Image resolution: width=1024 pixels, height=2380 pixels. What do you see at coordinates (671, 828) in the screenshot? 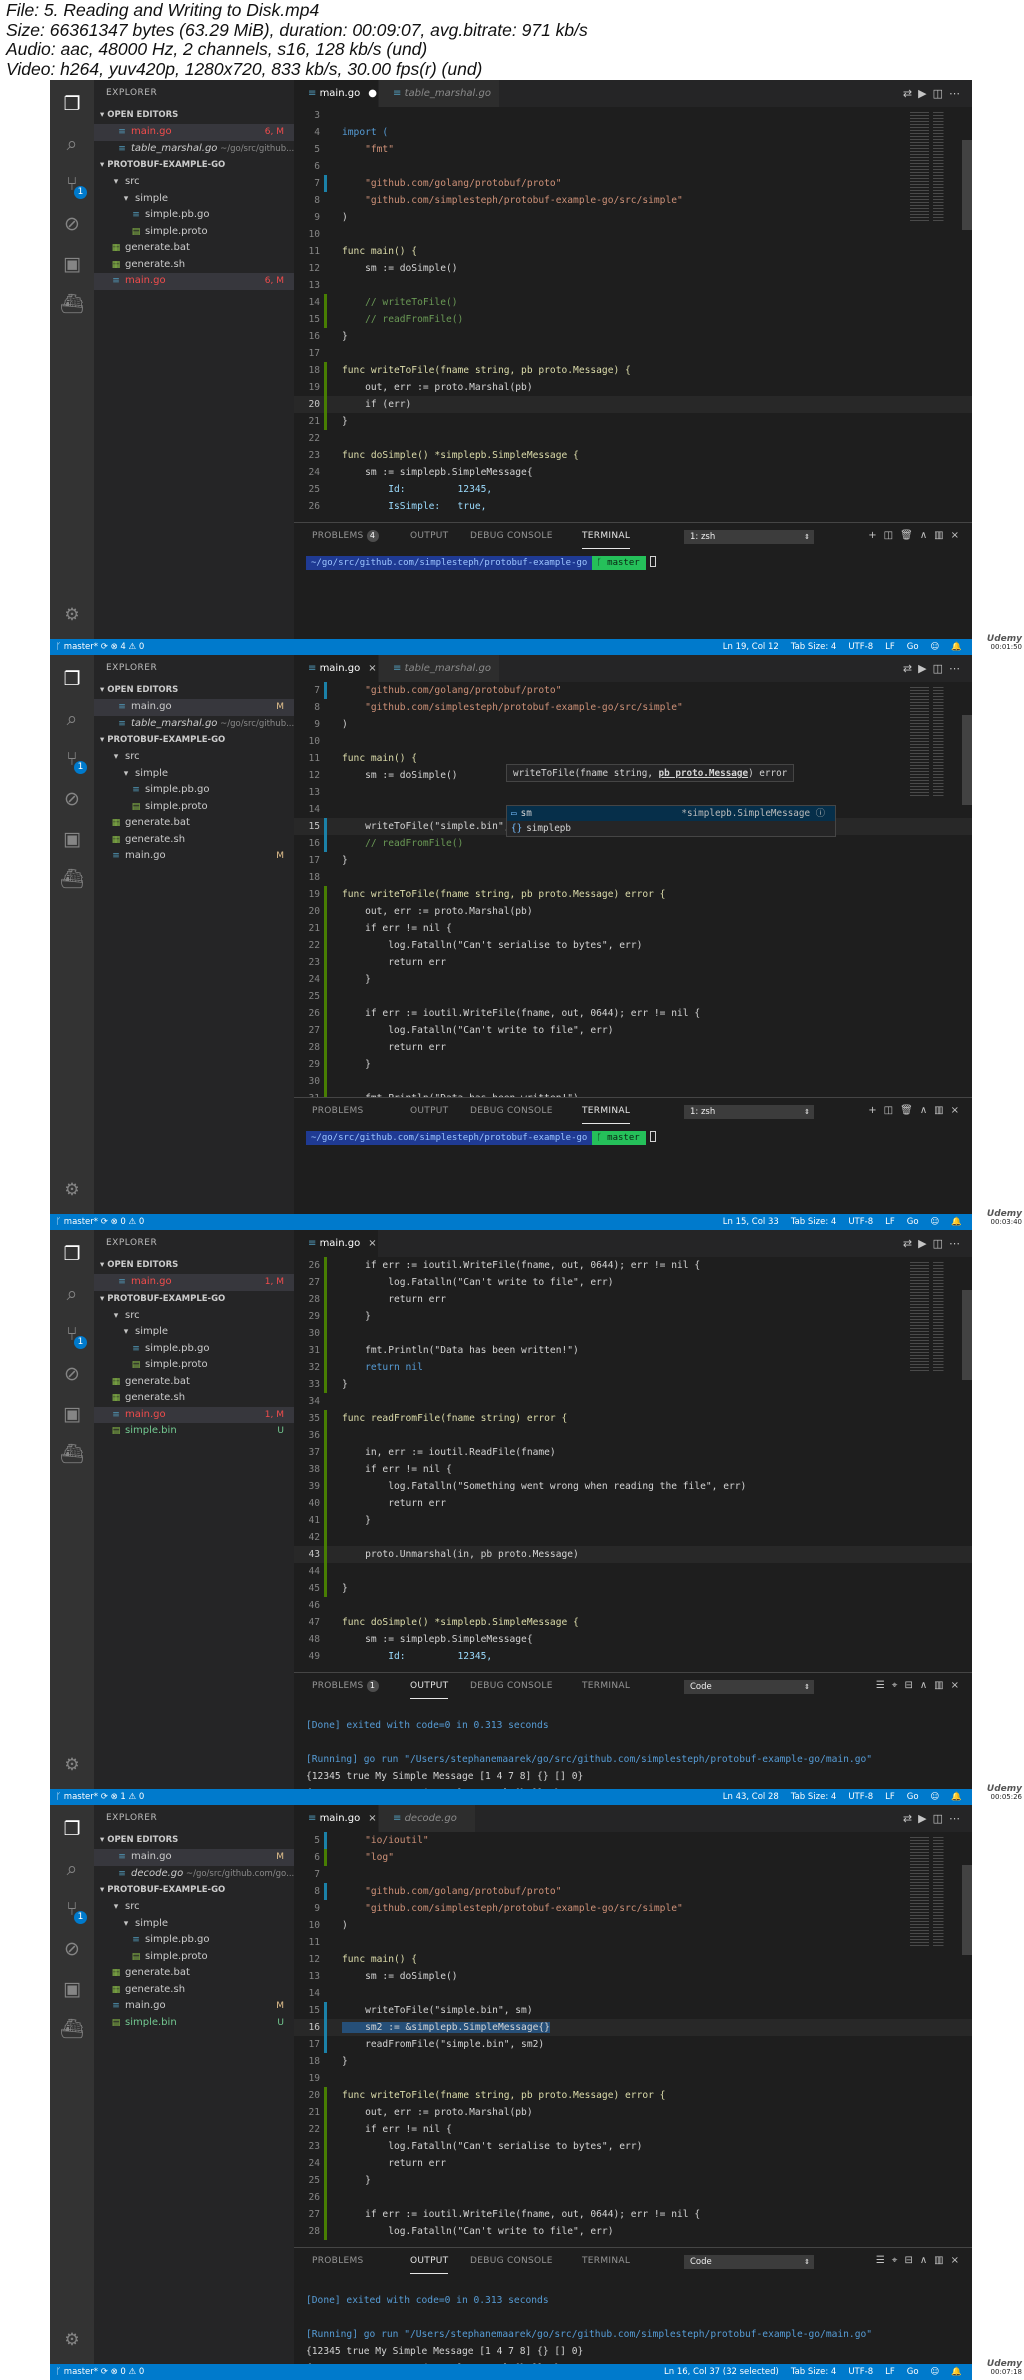
I see `autocomplete-item: {} simplepb` at bounding box center [671, 828].